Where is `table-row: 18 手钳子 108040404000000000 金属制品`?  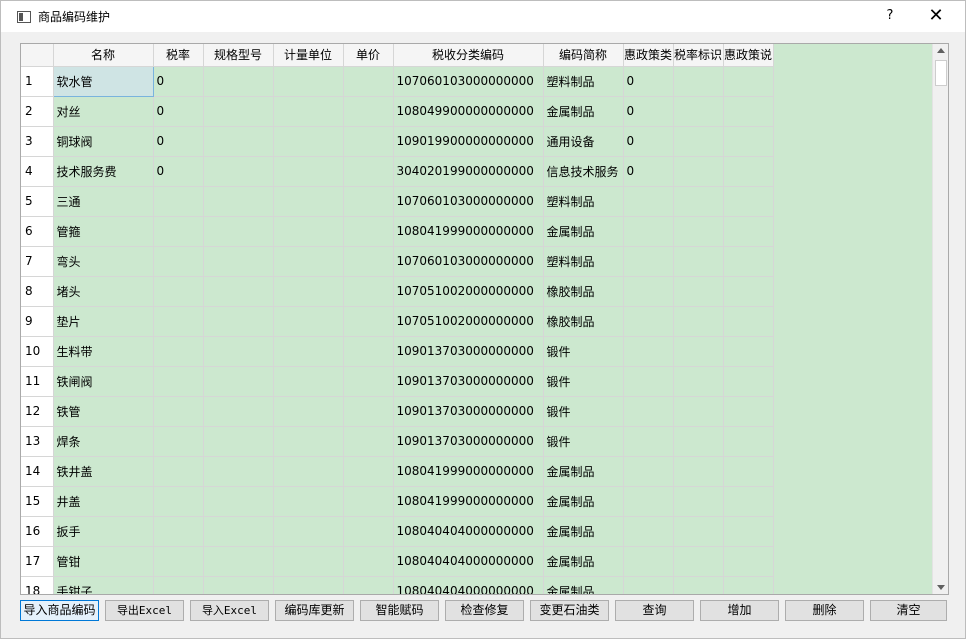 table-row: 18 手钳子 108040404000000000 金属制品 is located at coordinates (397, 585).